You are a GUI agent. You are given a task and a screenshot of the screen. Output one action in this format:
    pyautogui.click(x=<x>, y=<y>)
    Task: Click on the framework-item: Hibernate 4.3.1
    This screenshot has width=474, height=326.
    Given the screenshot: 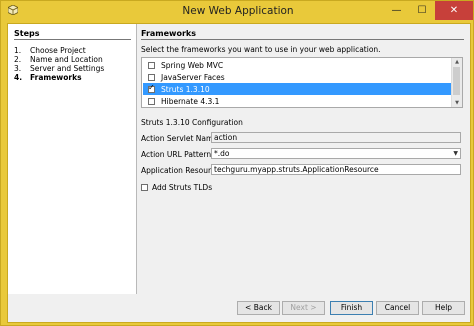 What is the action you would take?
    pyautogui.click(x=297, y=101)
    